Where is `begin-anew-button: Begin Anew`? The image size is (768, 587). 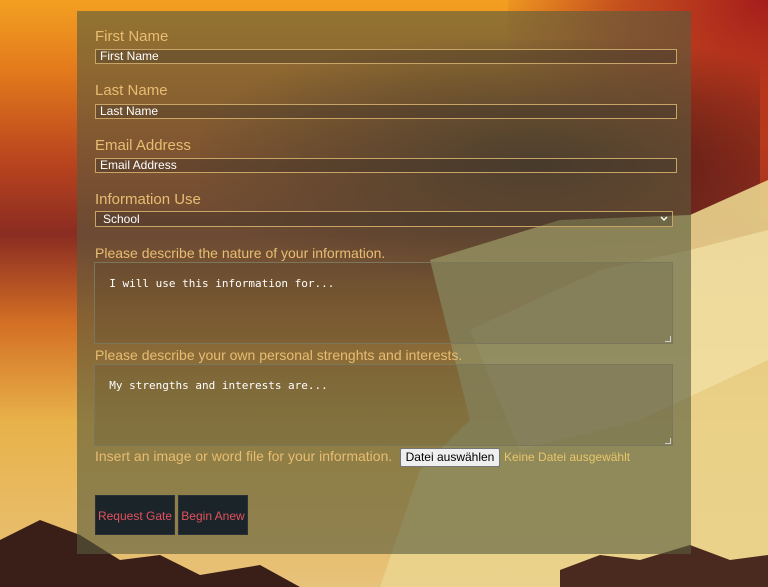 begin-anew-button: Begin Anew is located at coordinates (213, 515).